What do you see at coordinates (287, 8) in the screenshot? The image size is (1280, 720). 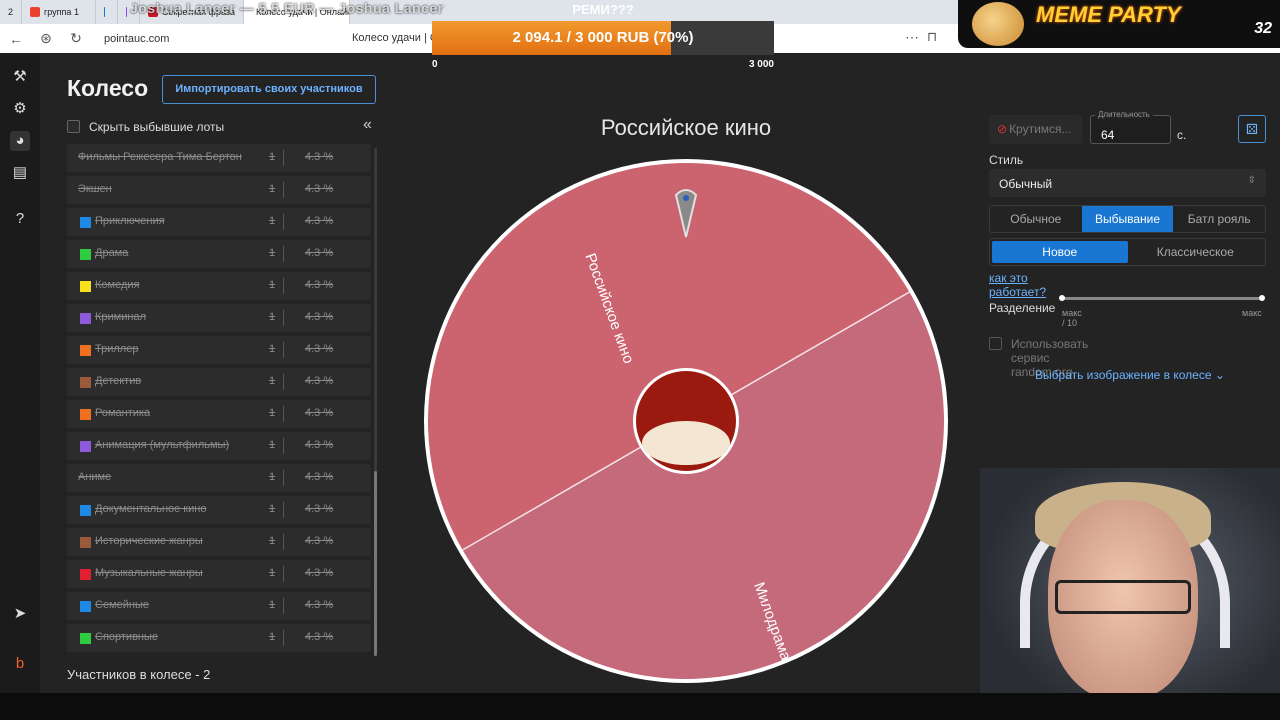 I see `donation-ticker: Joshua Lancer — 5.5 EUR — Joshua Lancer` at bounding box center [287, 8].